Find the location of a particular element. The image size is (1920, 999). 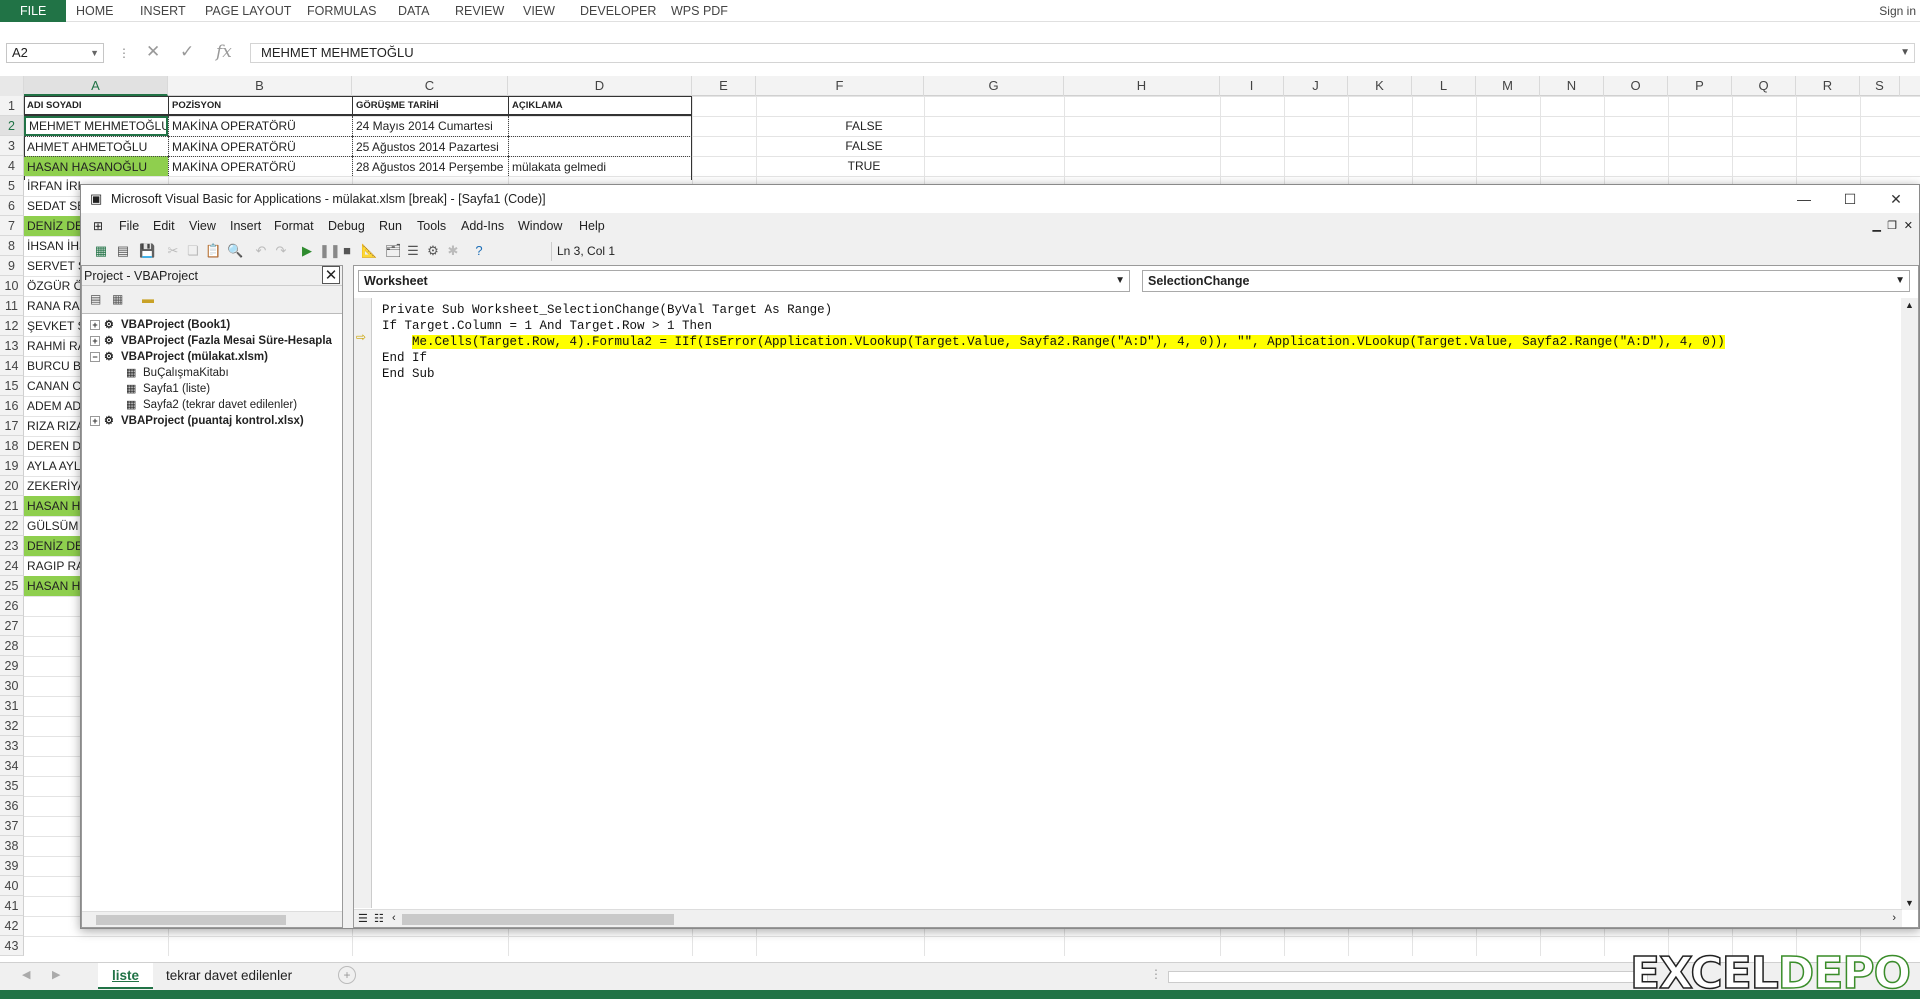

row-header: 37 is located at coordinates (12, 826).